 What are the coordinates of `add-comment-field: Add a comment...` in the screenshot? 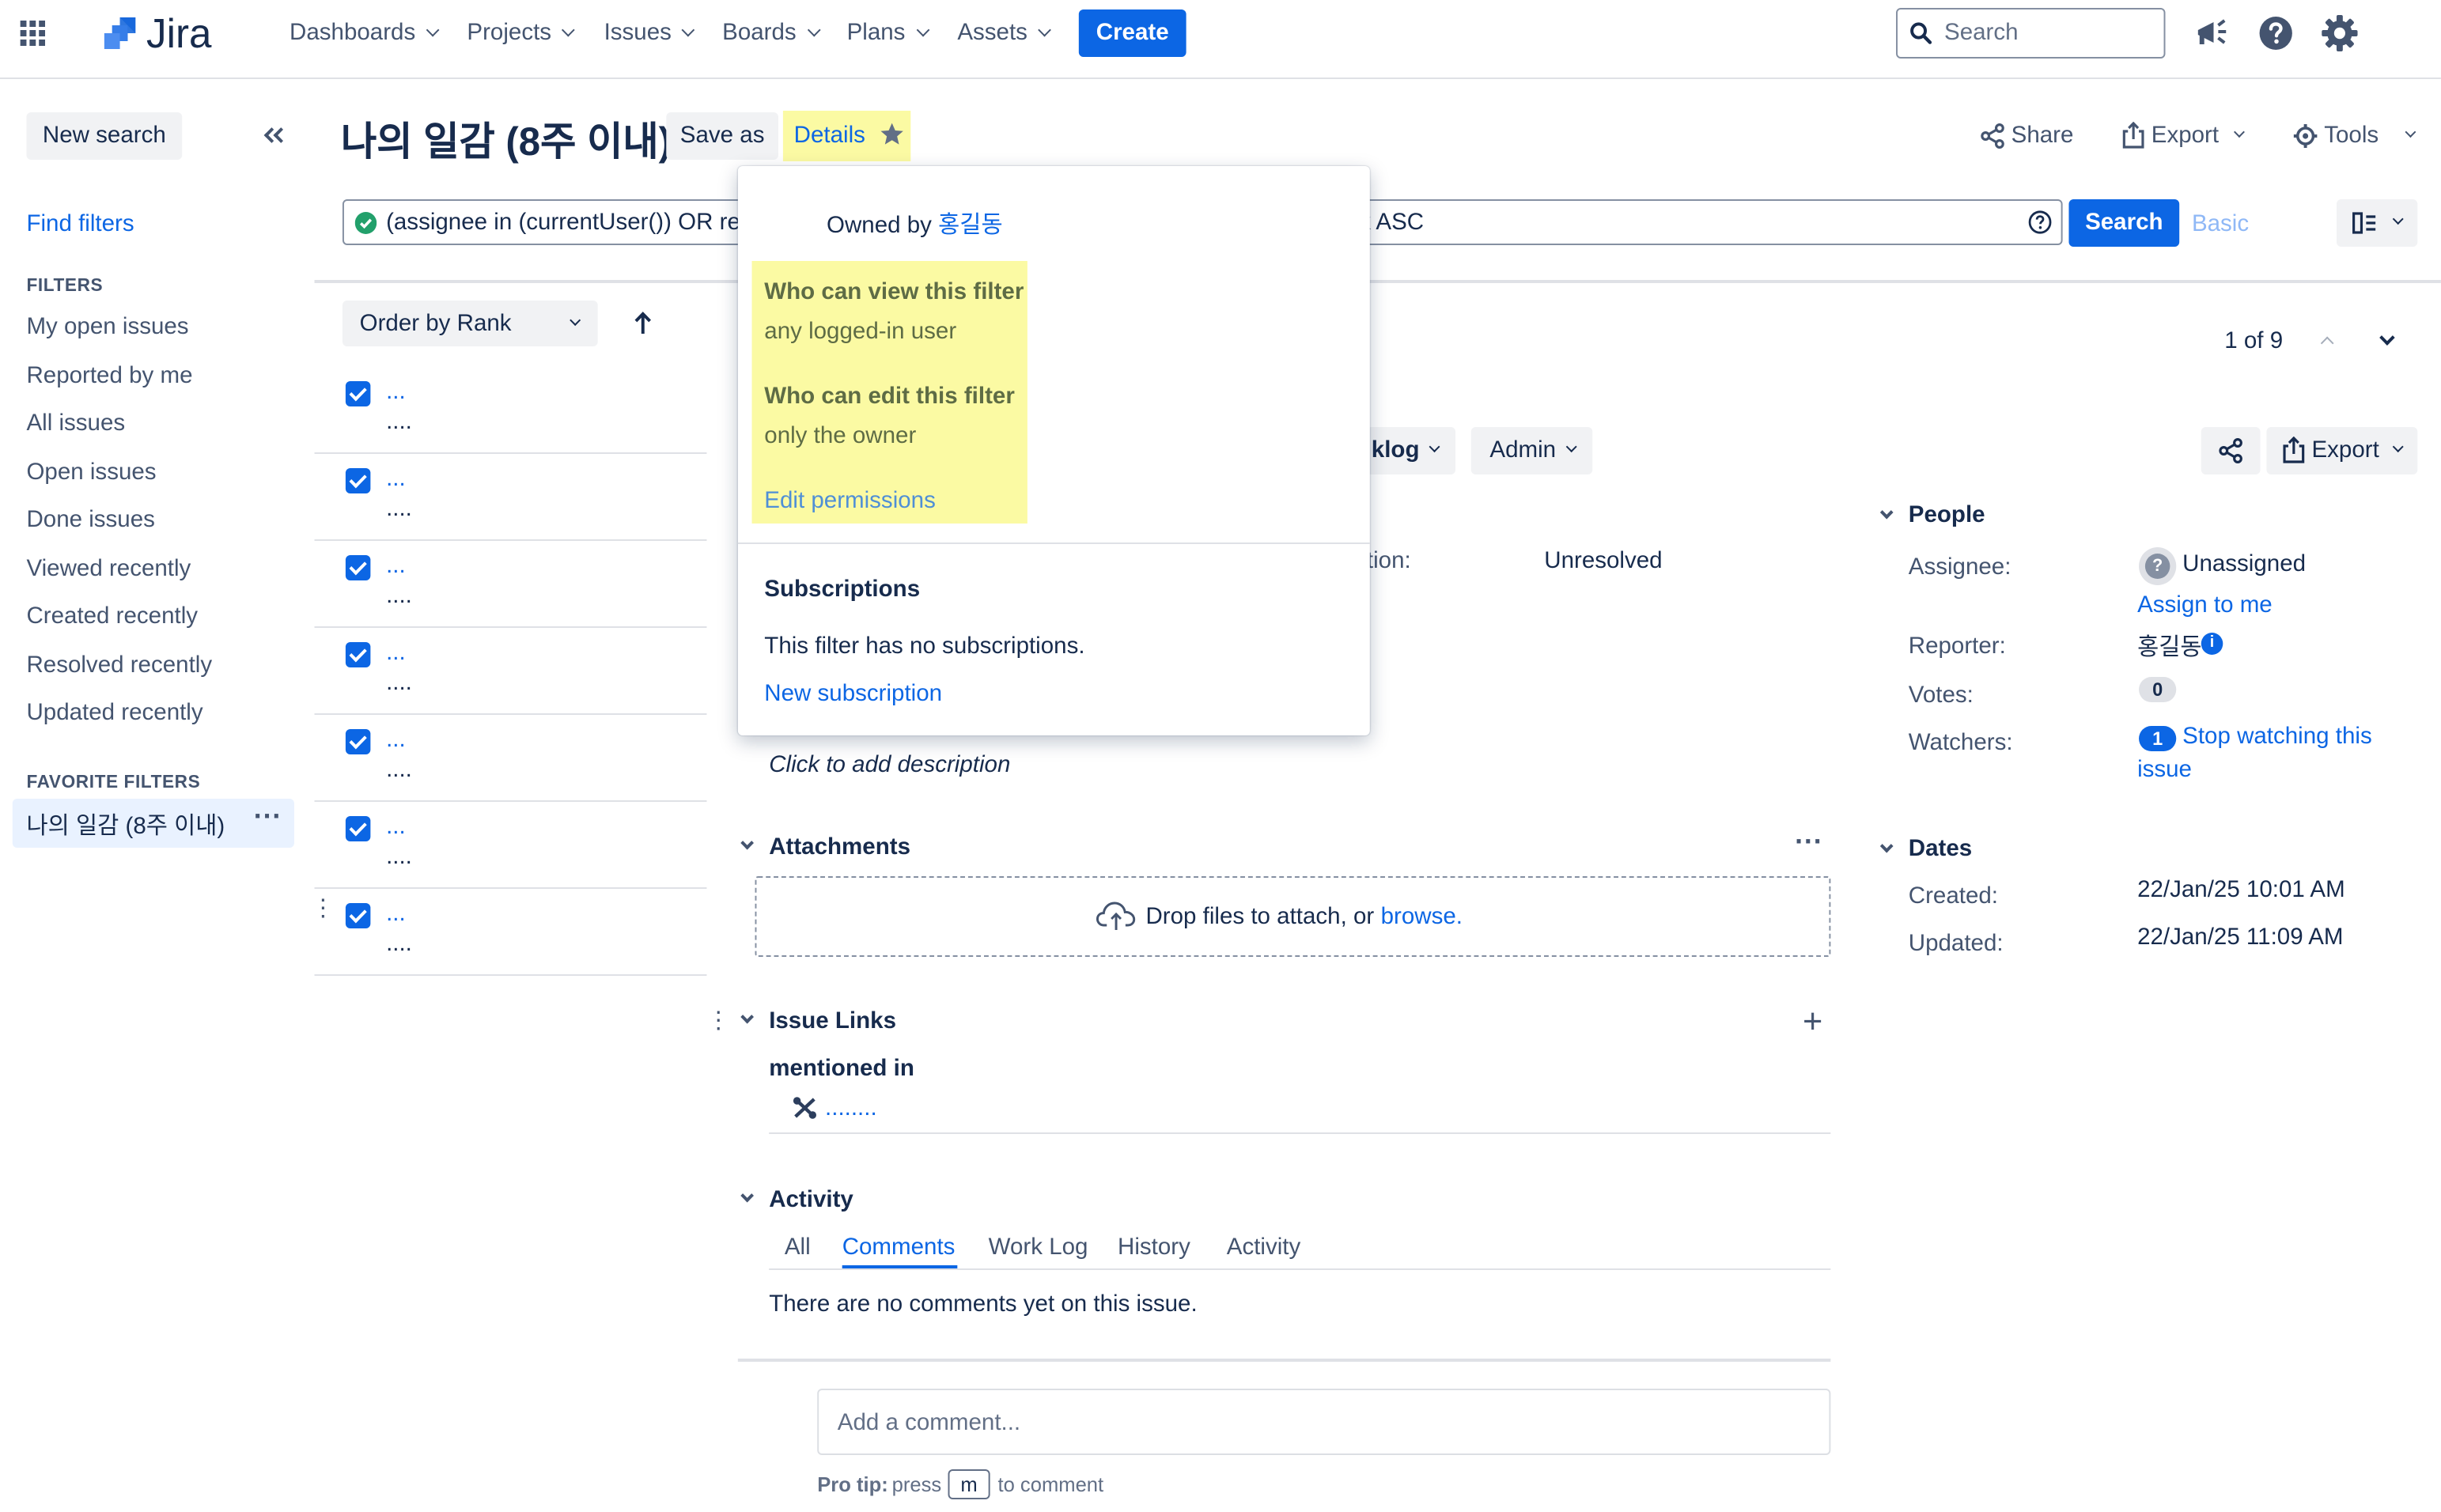 It's located at (1324, 1422).